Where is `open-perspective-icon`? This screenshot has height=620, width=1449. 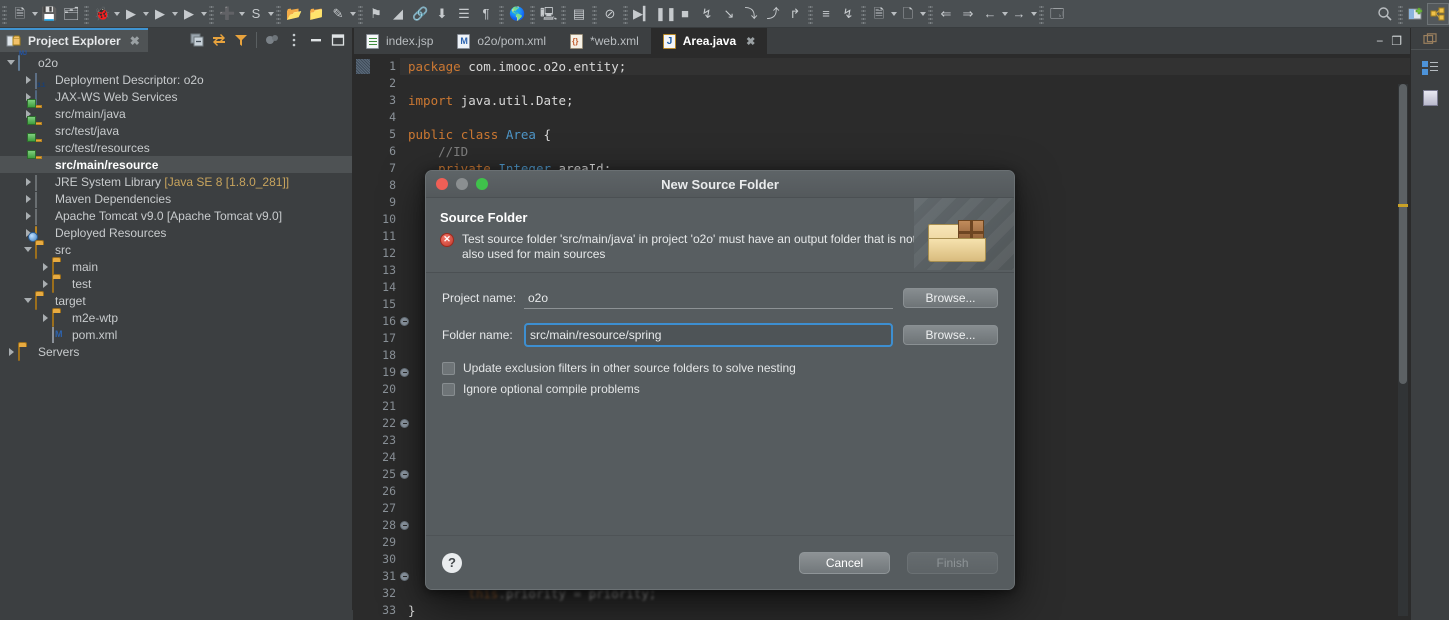 open-perspective-icon is located at coordinates (1416, 14).